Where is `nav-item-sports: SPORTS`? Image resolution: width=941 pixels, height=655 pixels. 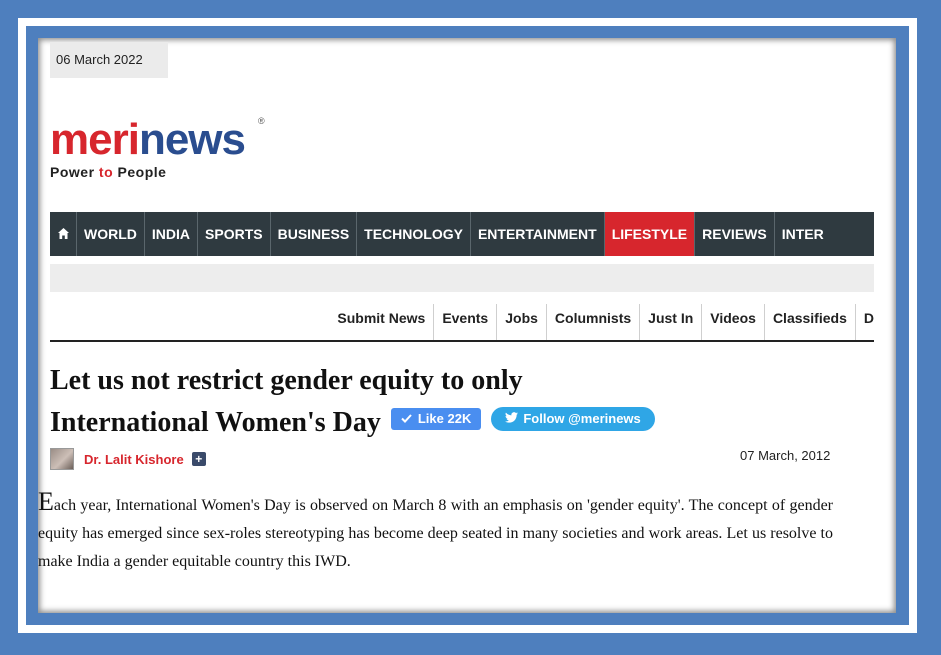
nav-item-sports: SPORTS is located at coordinates (234, 234).